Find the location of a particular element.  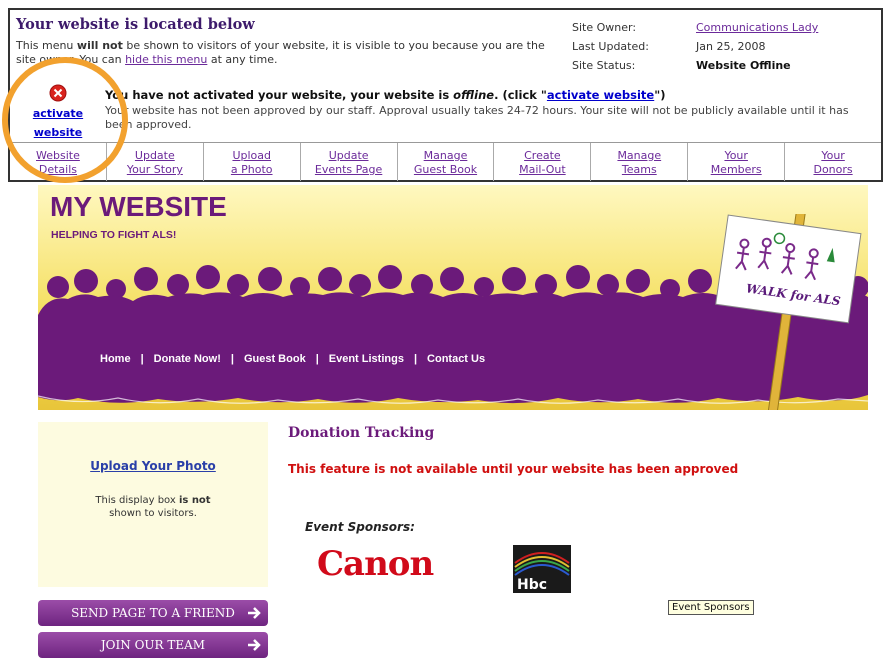

site-status-value: Website Offline is located at coordinates (743, 65).